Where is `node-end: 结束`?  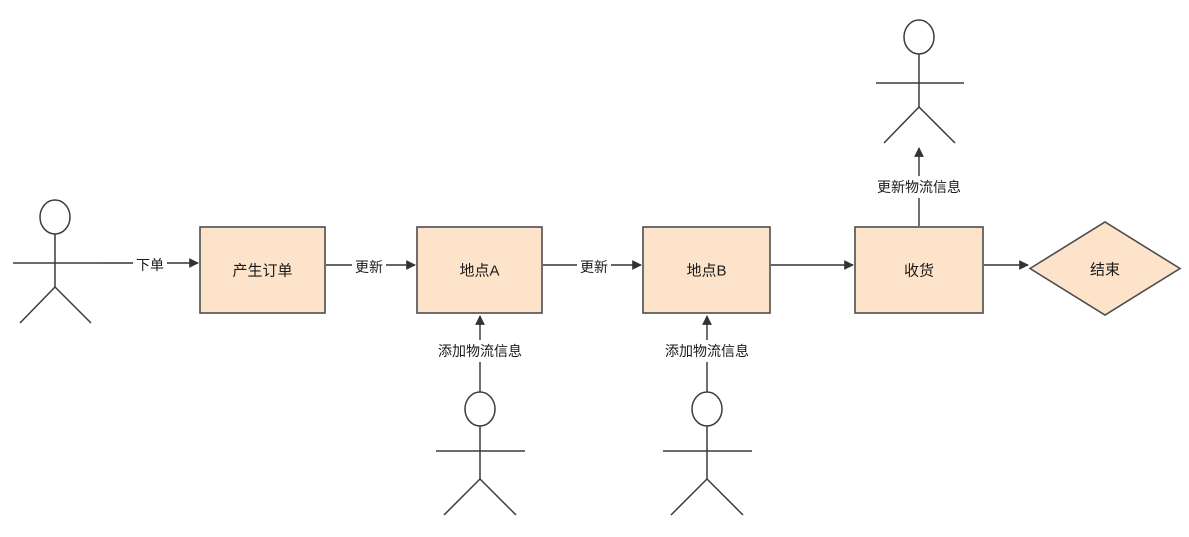
node-end: 结束 is located at coordinates (1105, 268).